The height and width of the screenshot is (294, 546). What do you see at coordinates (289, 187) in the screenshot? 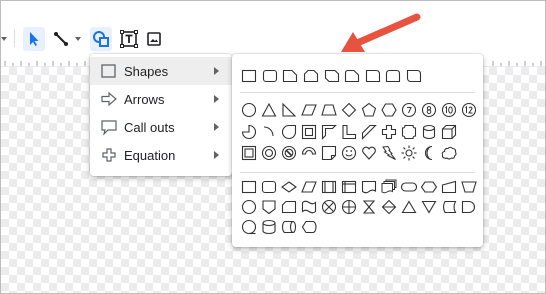
I see `flowchart-decision-shape` at bounding box center [289, 187].